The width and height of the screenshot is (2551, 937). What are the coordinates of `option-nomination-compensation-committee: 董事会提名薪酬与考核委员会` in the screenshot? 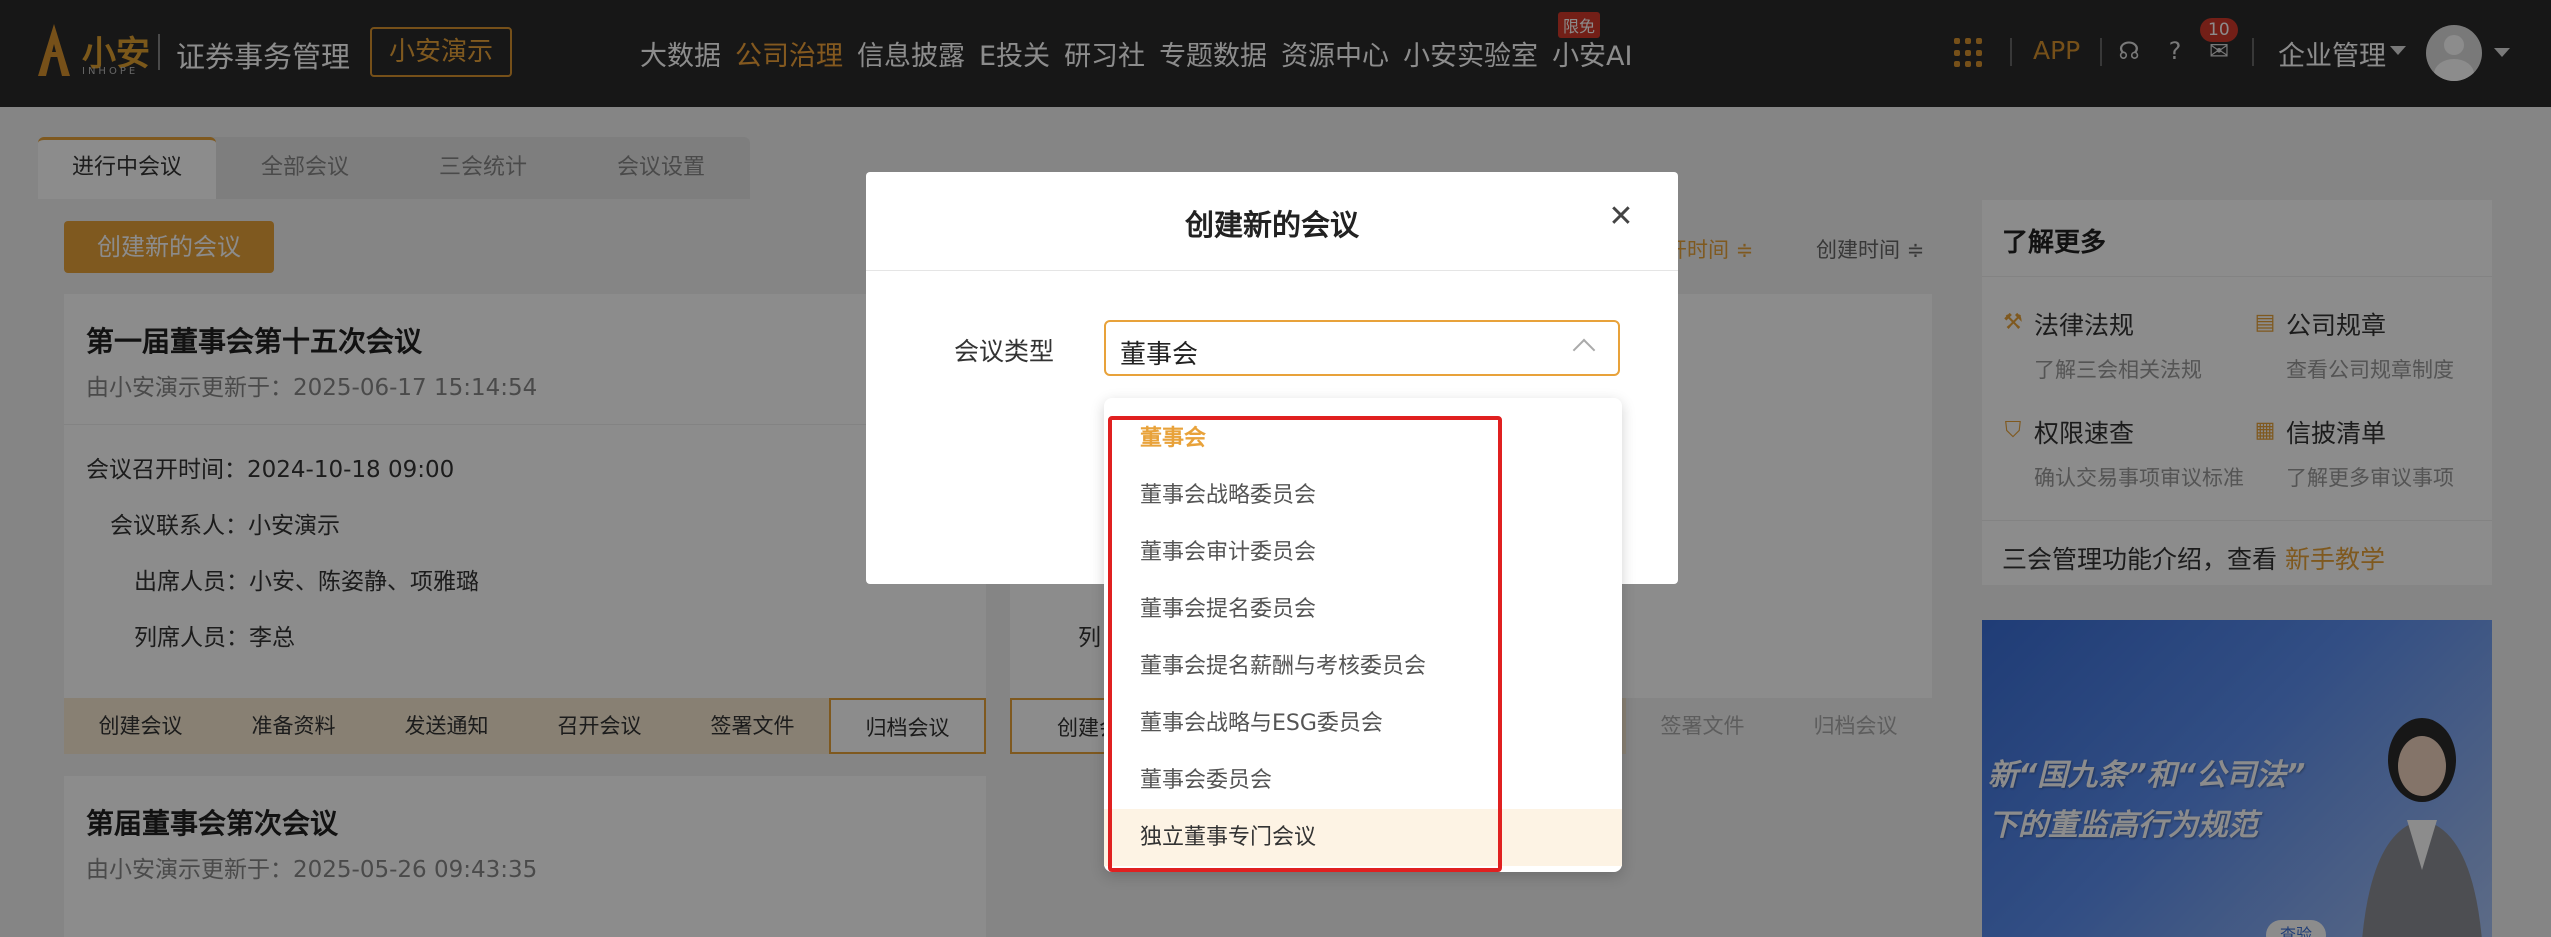 It's located at (1363, 666).